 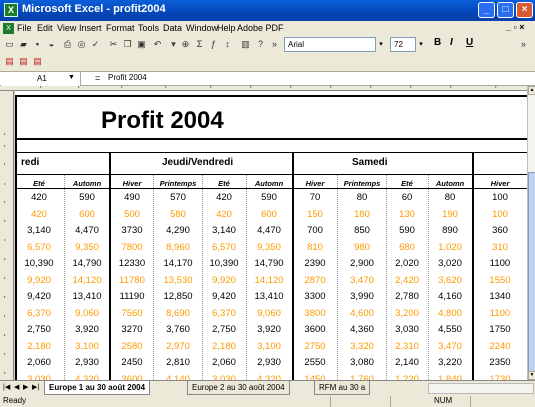 I want to click on table-cell: 70, so click(x=315, y=197).